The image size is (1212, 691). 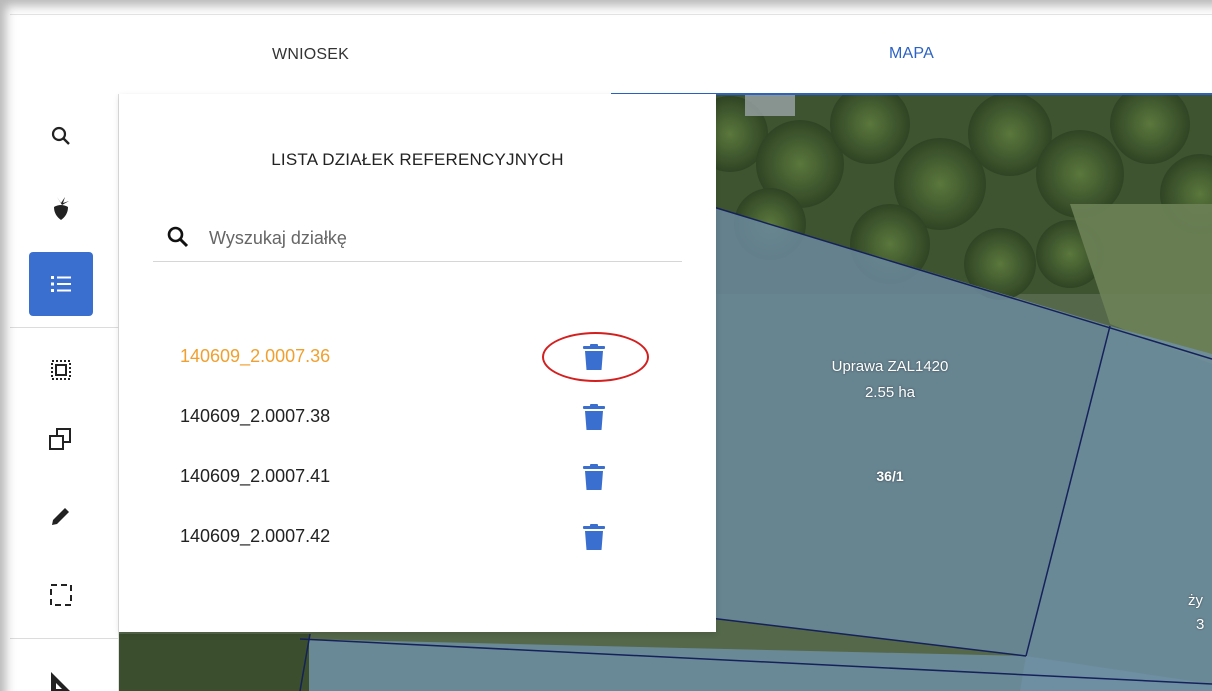 I want to click on tab-wniosek: WNIOSEK, so click(x=310, y=55).